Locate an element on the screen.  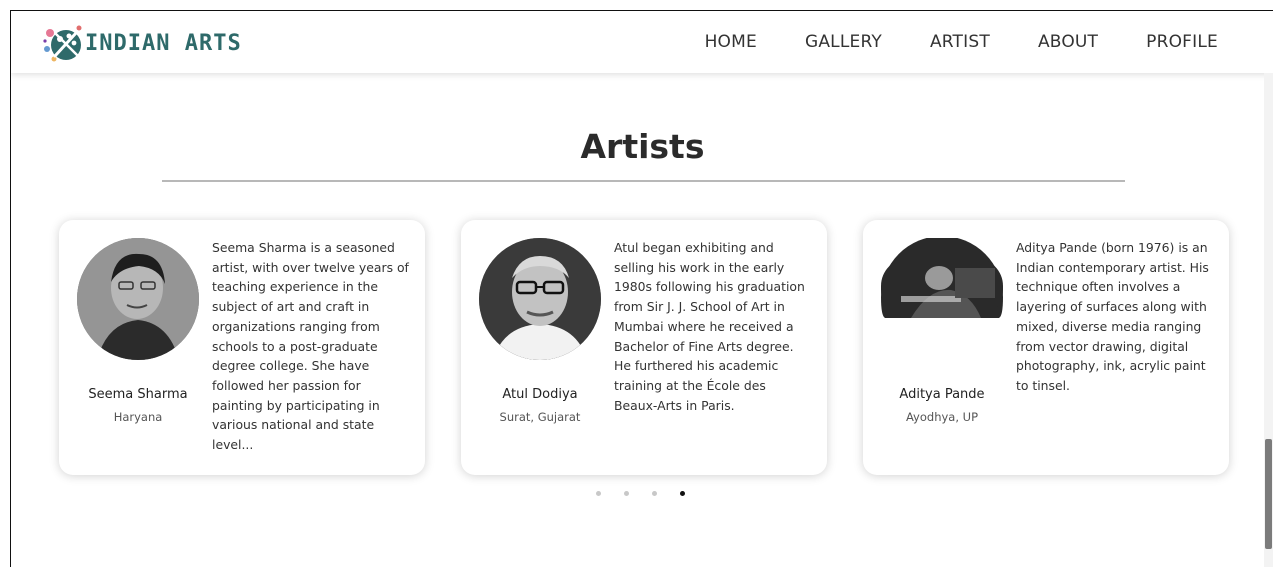
main-nav: HOME GALLERY ARTIST ABOUT PROFILE is located at coordinates (937, 42).